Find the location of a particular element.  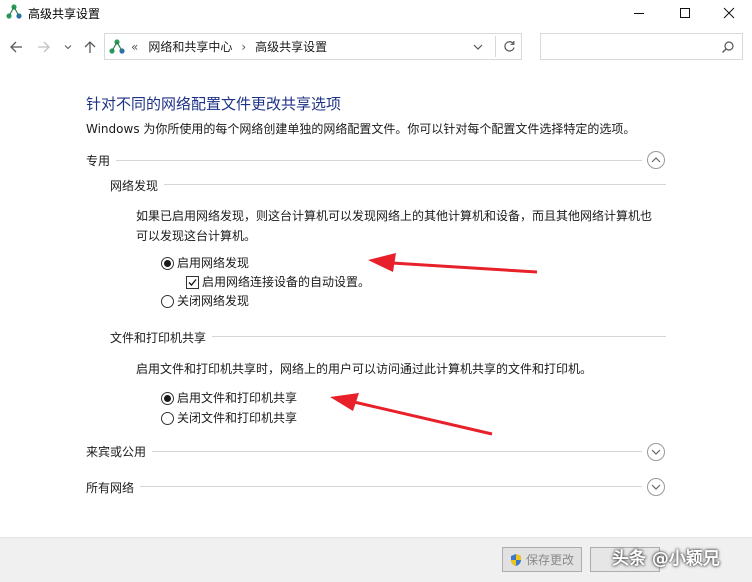

annotation-arrow-file-sharing is located at coordinates (411, 414).